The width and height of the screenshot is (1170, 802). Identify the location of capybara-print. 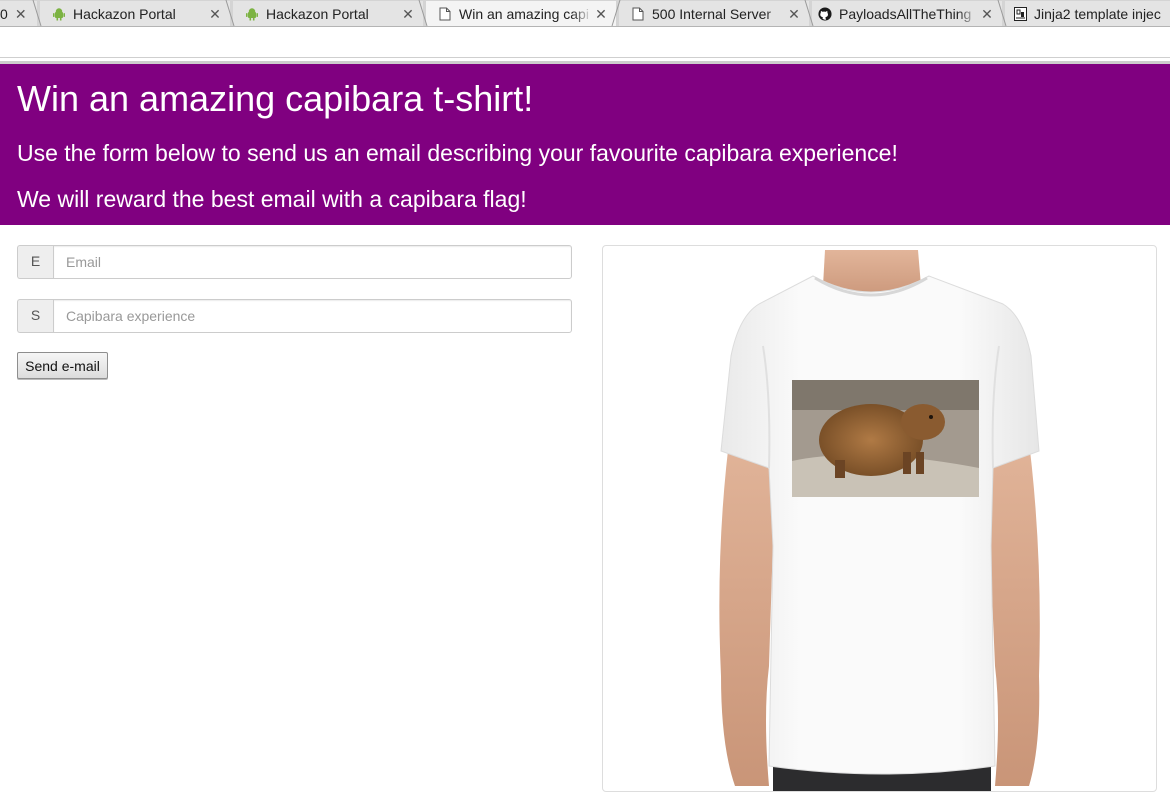
(885, 438).